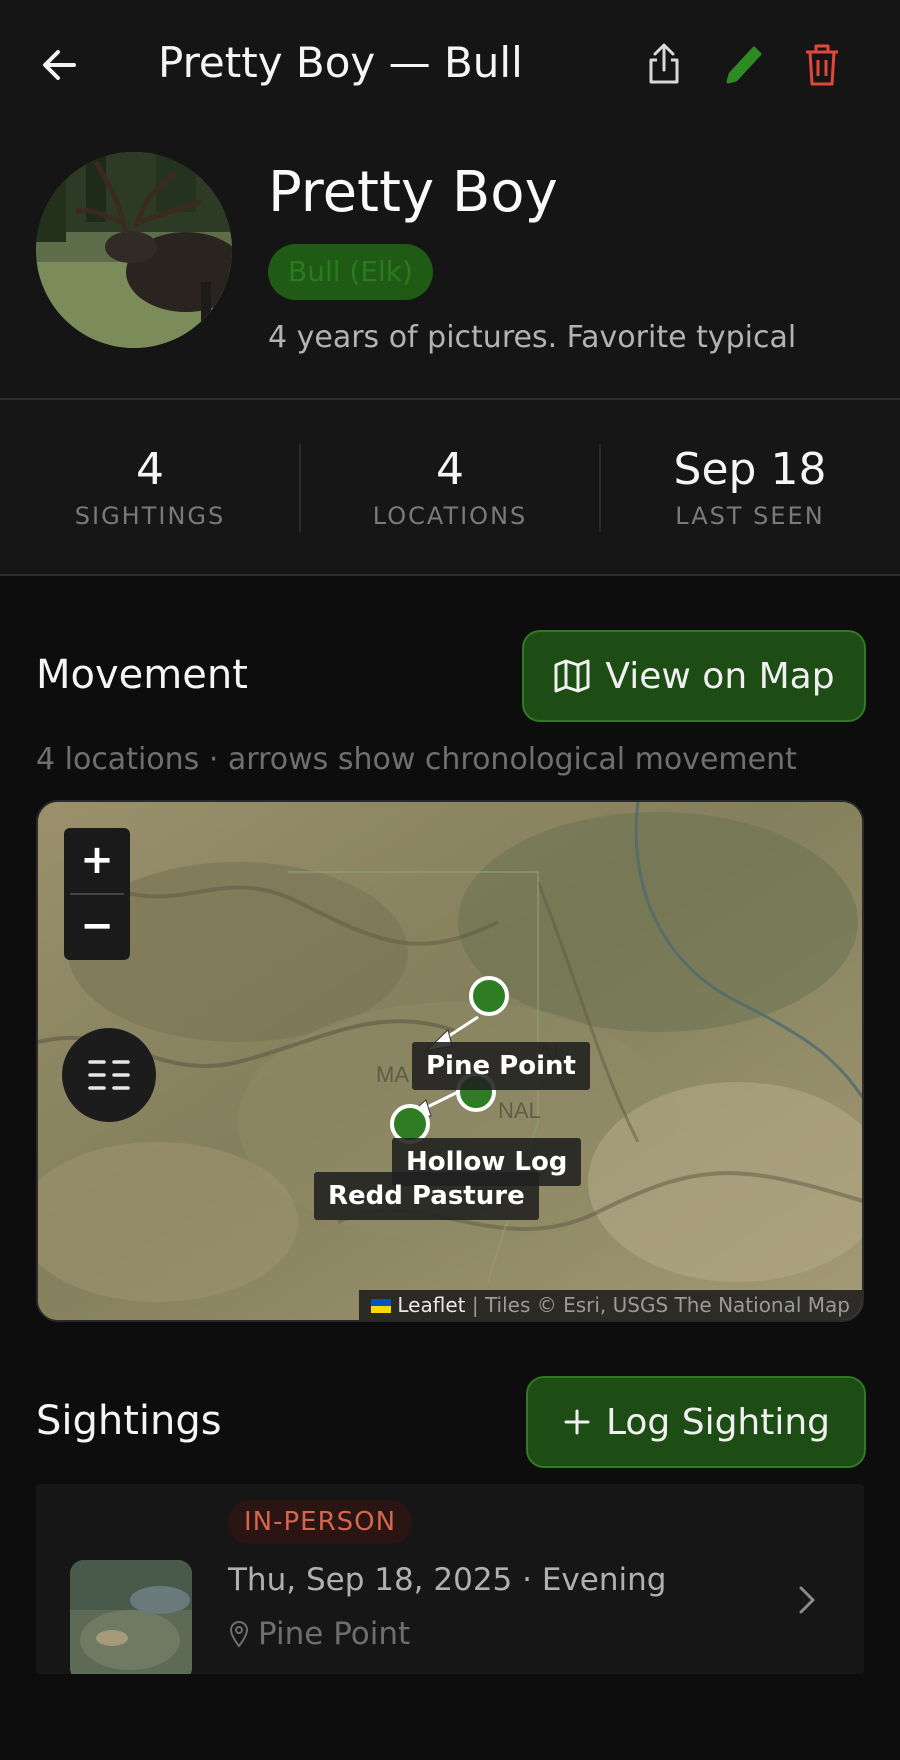  What do you see at coordinates (450, 516) in the screenshot?
I see `stat-label: LOCATIONS` at bounding box center [450, 516].